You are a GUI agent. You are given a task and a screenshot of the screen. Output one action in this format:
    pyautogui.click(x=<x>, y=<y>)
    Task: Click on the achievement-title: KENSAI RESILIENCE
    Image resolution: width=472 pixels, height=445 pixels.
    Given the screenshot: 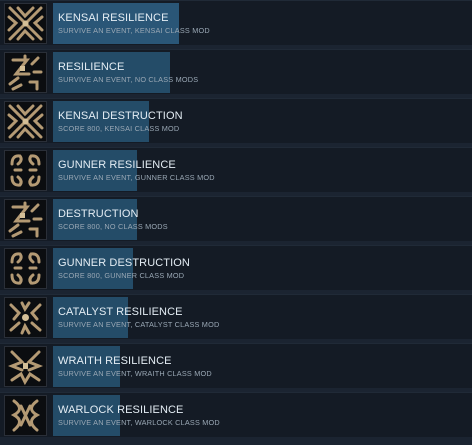 What is the action you would take?
    pyautogui.click(x=113, y=18)
    